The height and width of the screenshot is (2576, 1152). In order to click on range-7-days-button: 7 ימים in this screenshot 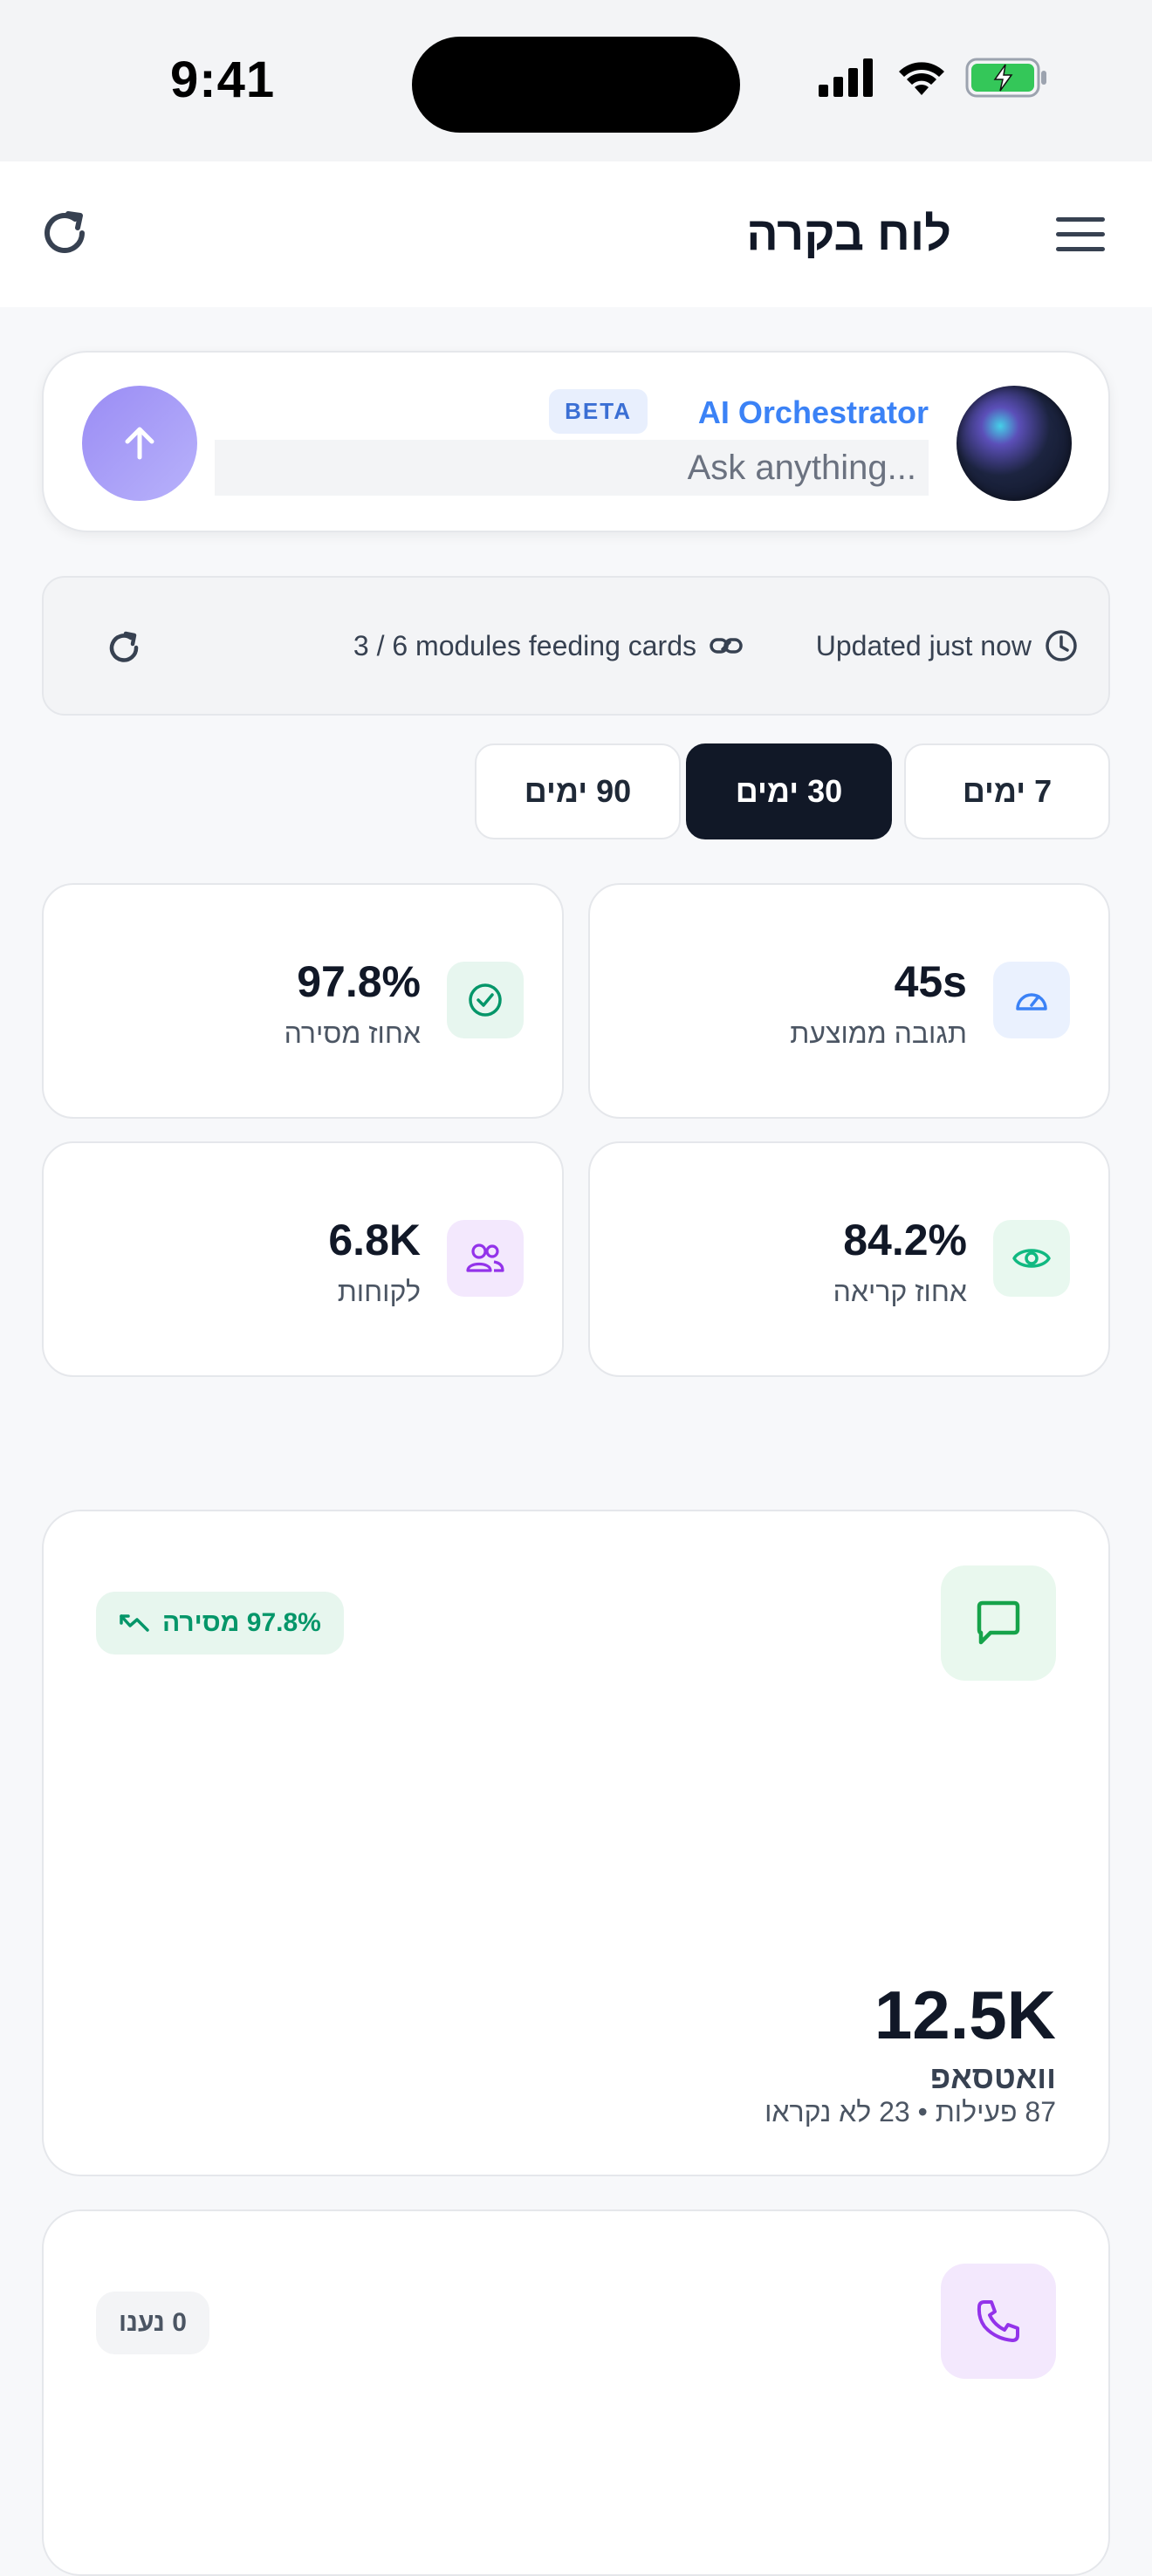, I will do `click(1007, 791)`.